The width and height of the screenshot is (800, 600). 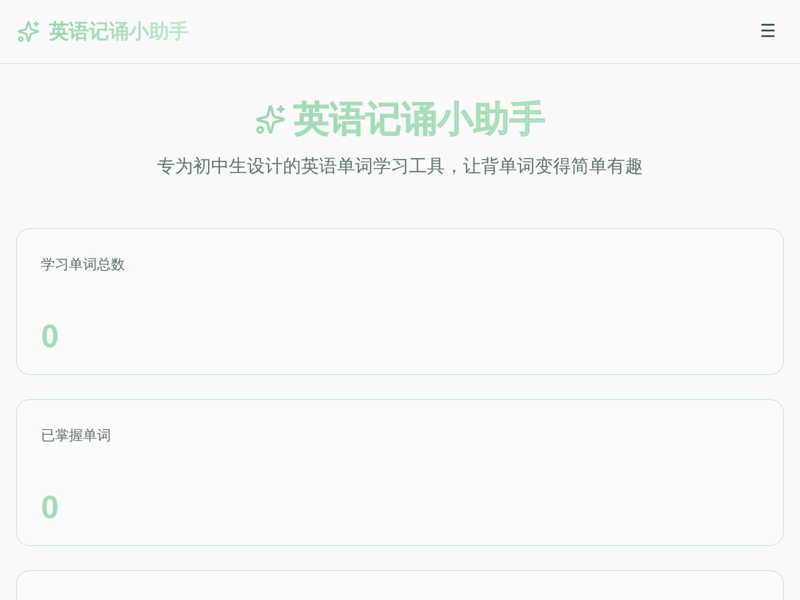 What do you see at coordinates (76, 435) in the screenshot?
I see `stat-label: 已掌握单词` at bounding box center [76, 435].